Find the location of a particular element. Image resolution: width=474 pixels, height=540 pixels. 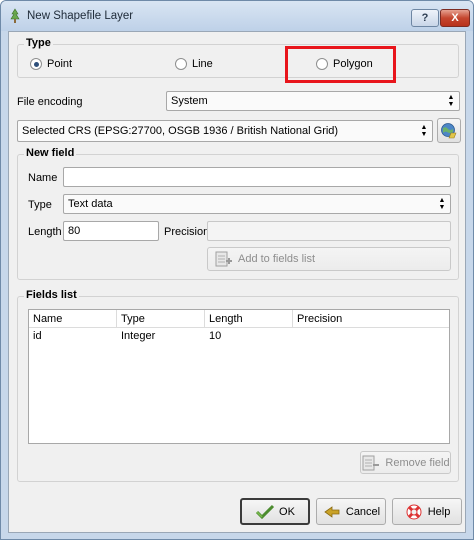

radio-line-indicator is located at coordinates (181, 64).